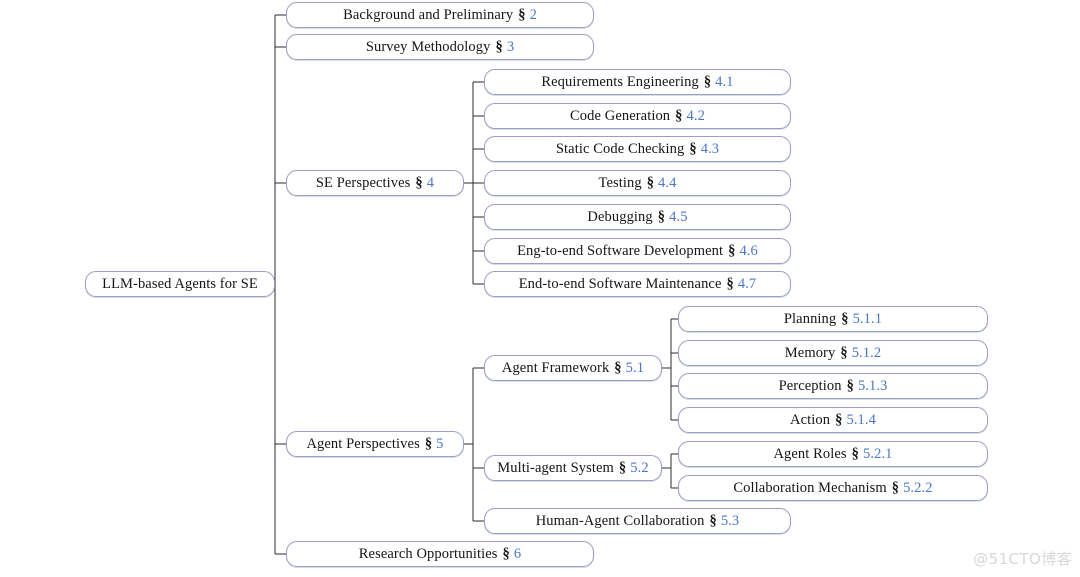 The height and width of the screenshot is (577, 1080). Describe the element at coordinates (833, 420) in the screenshot. I see `tree-node-af4: Action § 5.1.4` at that location.